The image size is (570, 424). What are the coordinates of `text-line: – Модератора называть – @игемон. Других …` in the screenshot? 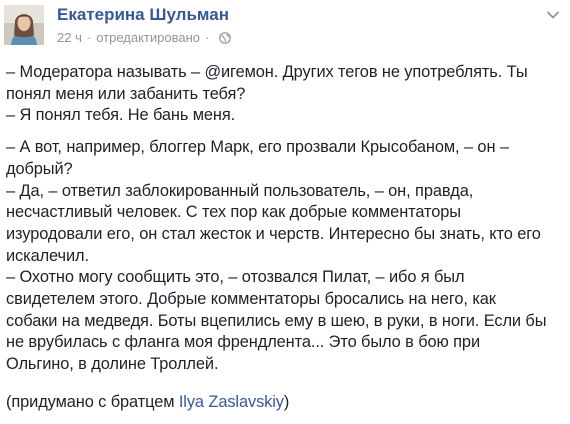 It's located at (267, 72).